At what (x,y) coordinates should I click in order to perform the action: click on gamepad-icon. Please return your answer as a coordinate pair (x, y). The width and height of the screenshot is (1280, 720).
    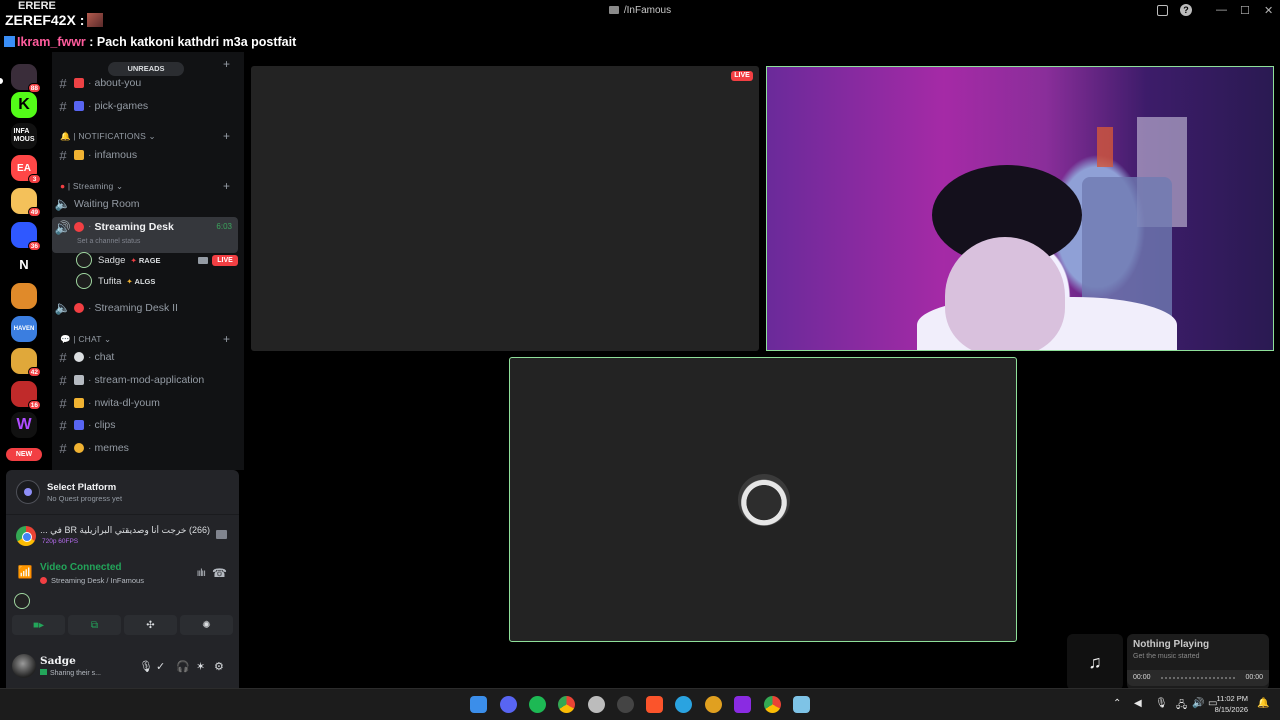
    Looking at the image, I should click on (79, 106).